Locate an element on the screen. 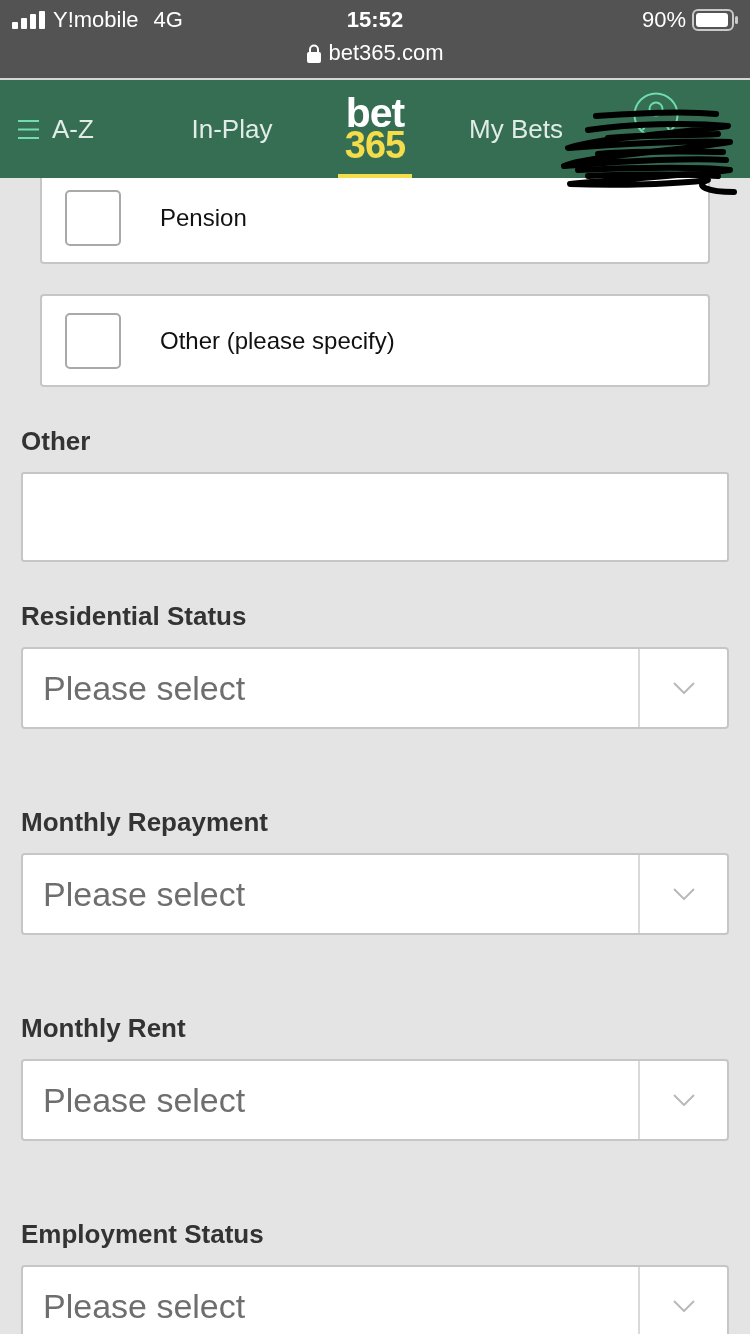  a-z-menu-tab: A-Z is located at coordinates (84, 129).